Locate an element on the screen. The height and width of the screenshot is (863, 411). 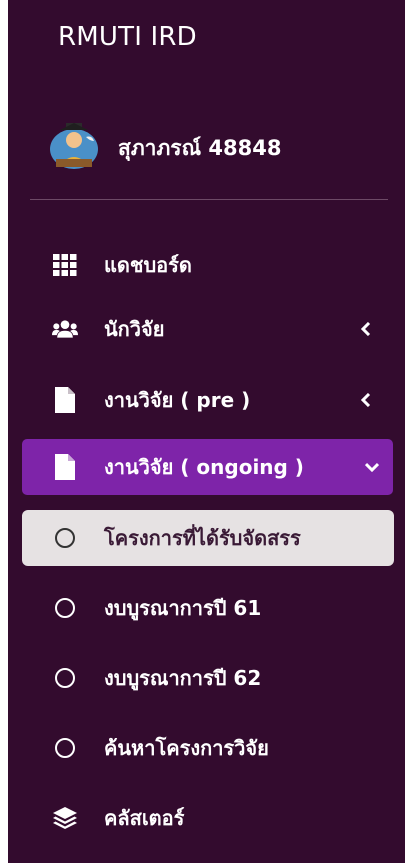
nav-label-cluster: คลัสเตอร์ is located at coordinates (144, 818).